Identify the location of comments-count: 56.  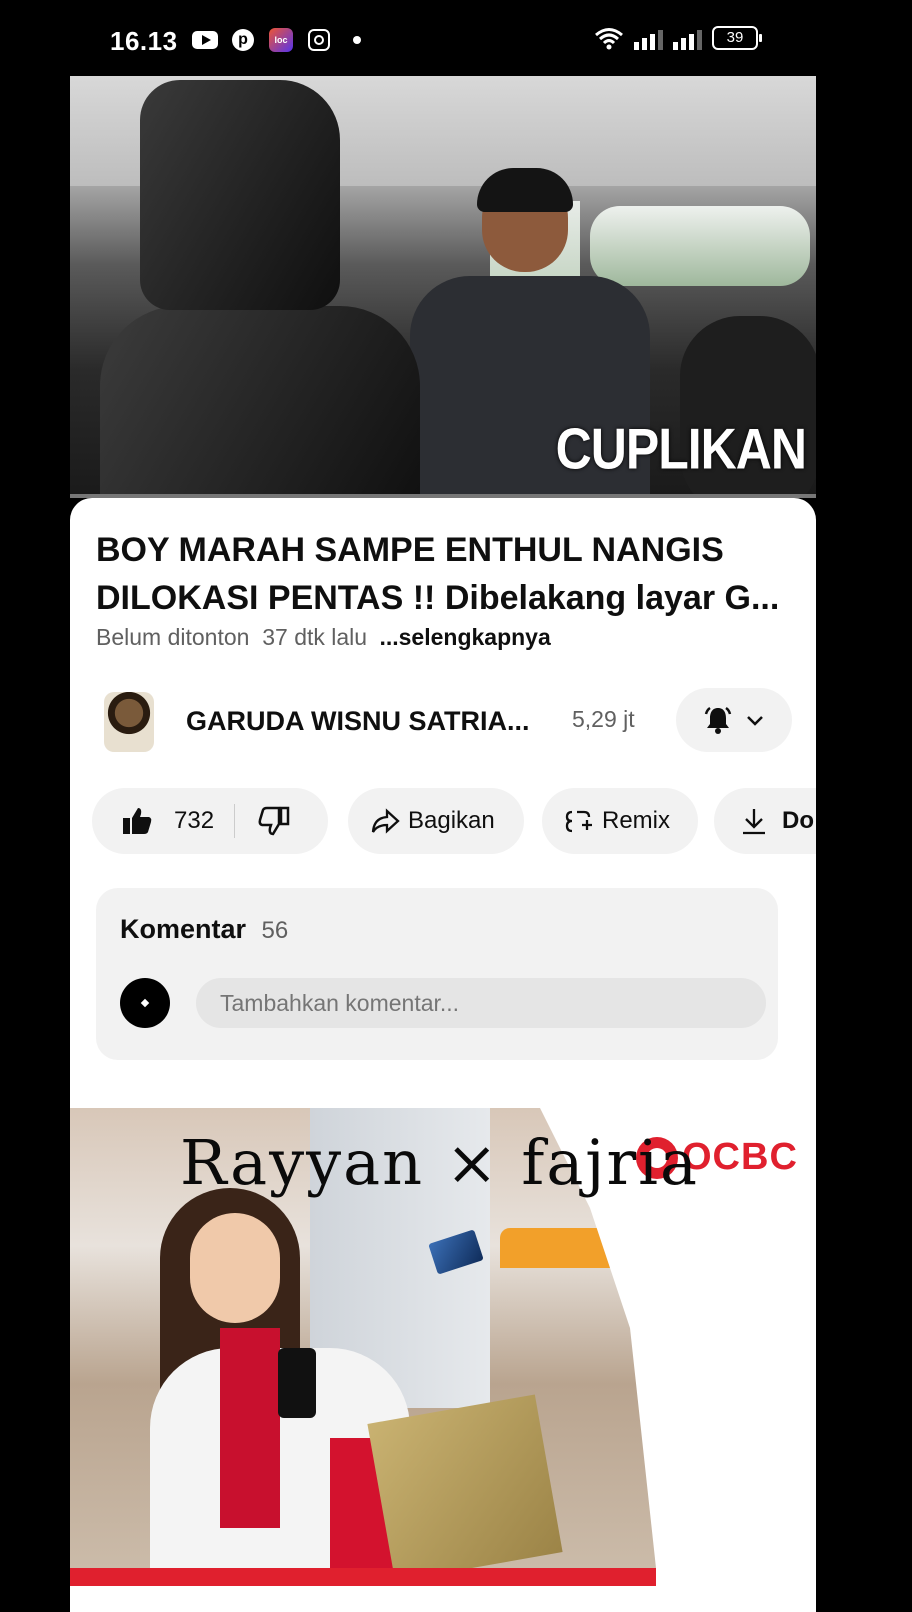
(275, 930).